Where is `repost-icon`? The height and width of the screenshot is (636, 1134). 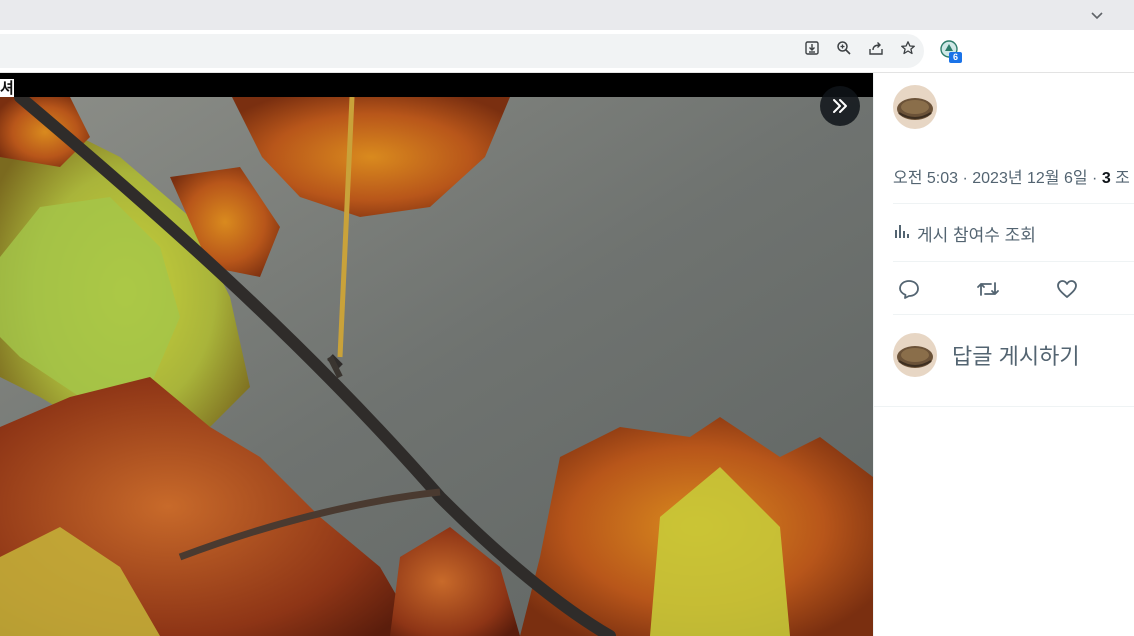 repost-icon is located at coordinates (988, 289).